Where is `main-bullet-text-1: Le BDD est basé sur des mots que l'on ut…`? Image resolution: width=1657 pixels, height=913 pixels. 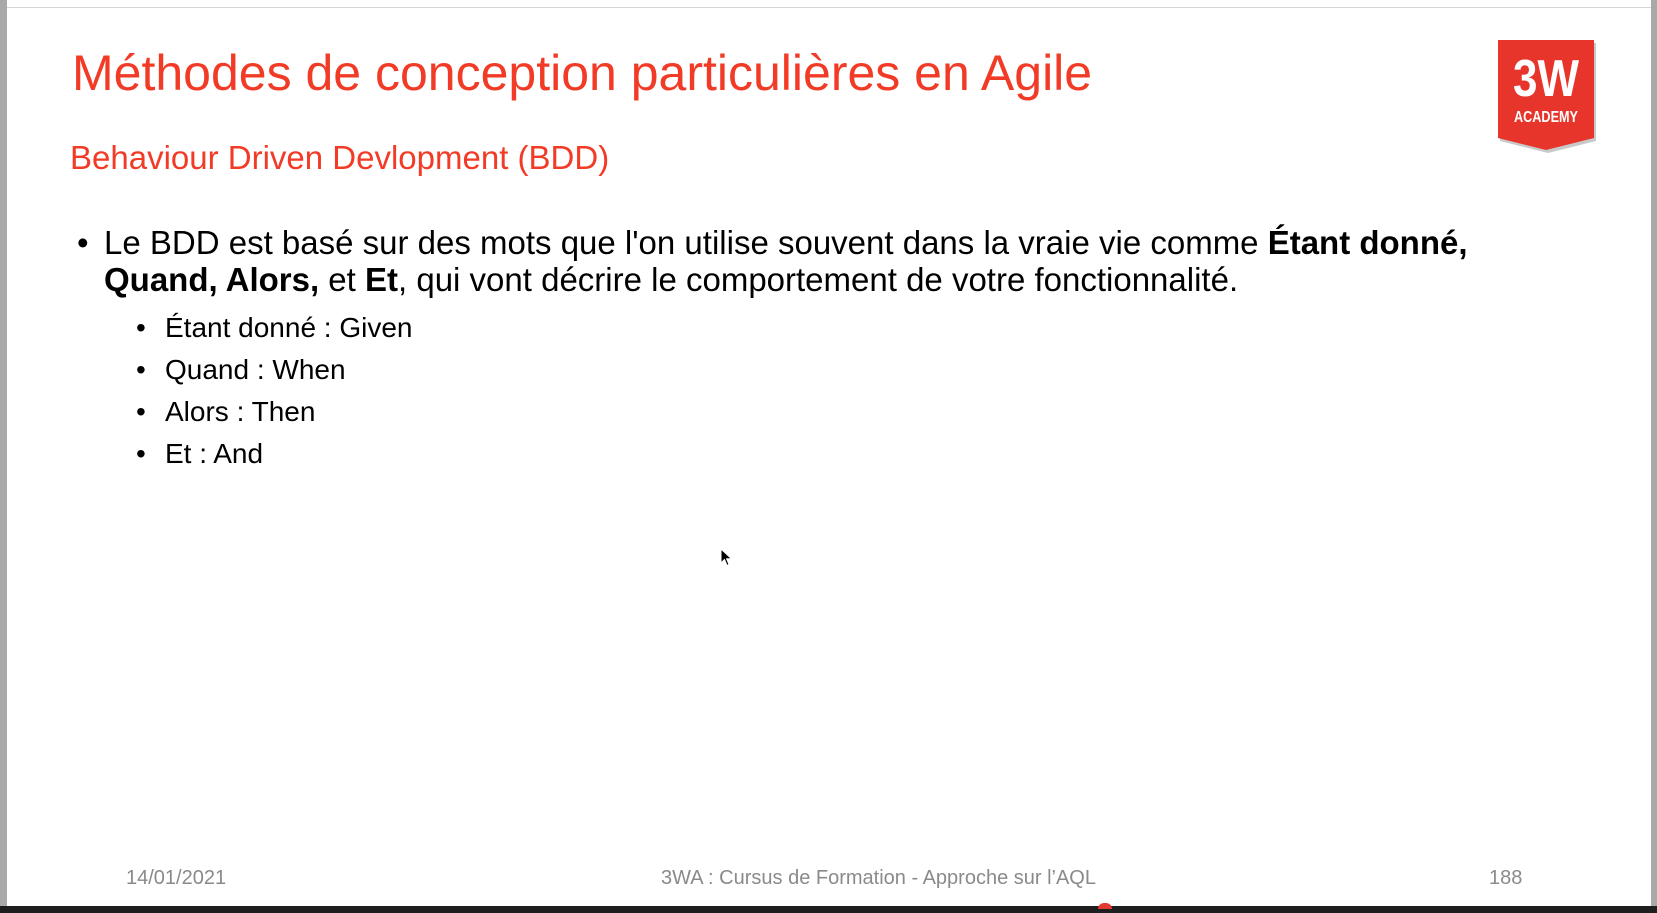 main-bullet-text-1: Le BDD est basé sur des mots que l'on ut… is located at coordinates (686, 242).